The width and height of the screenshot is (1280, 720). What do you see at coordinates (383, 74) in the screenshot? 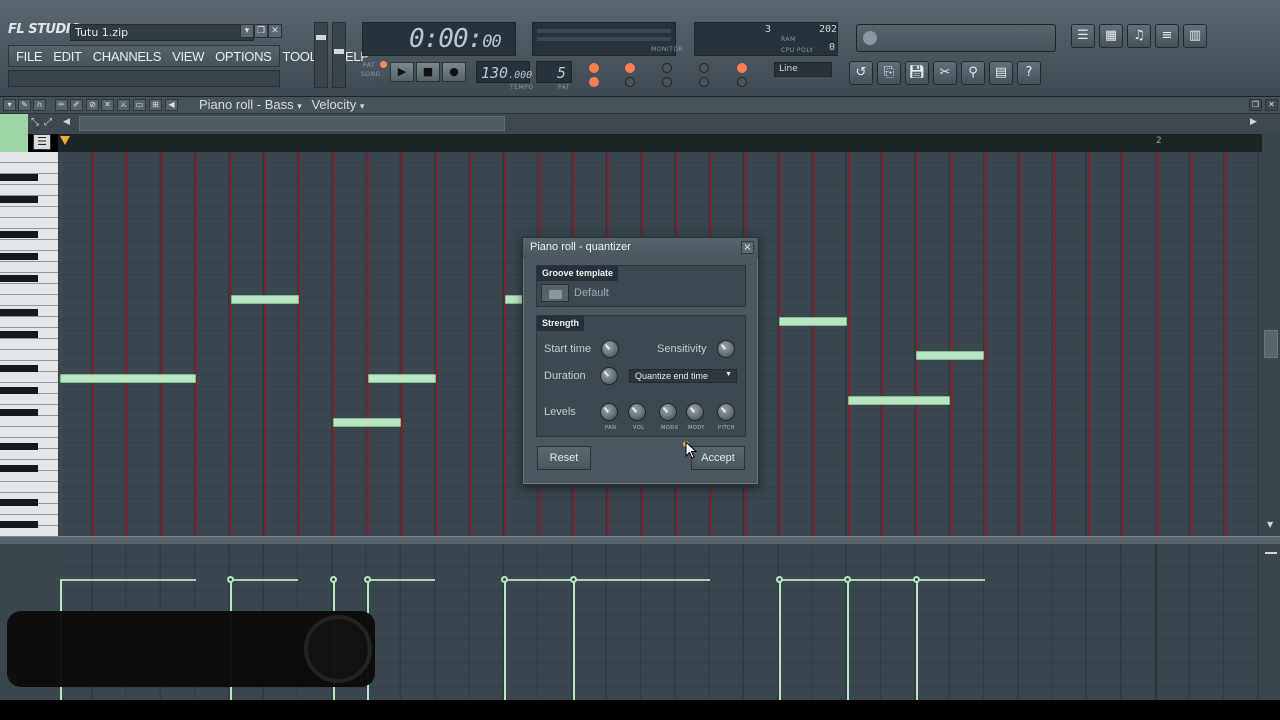
I see `song-mode-led` at bounding box center [383, 74].